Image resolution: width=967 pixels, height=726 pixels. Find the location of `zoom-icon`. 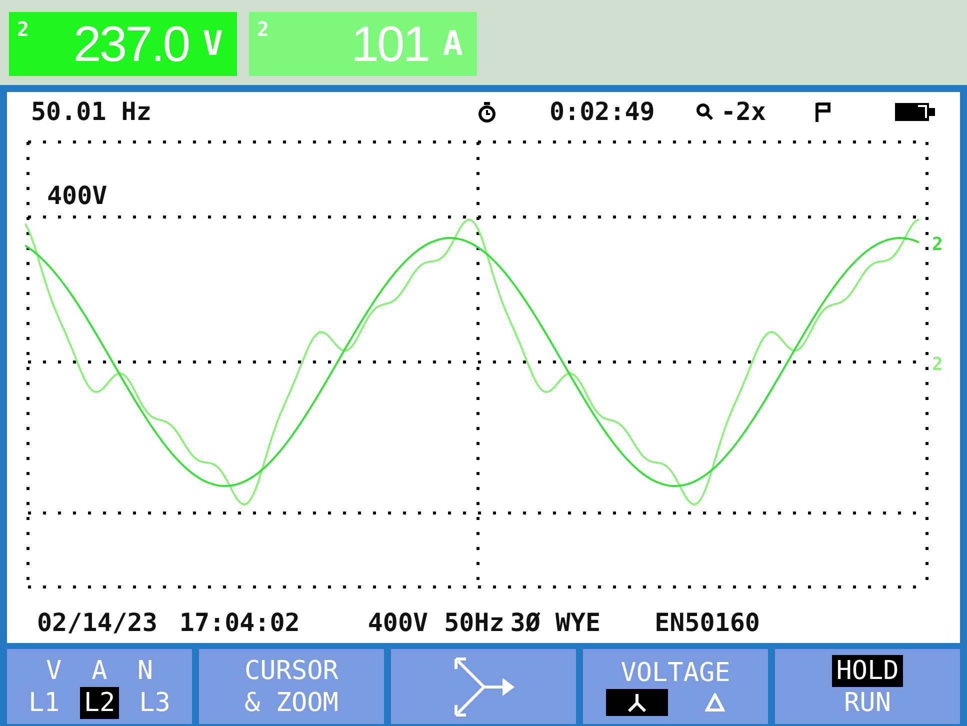

zoom-icon is located at coordinates (704, 112).